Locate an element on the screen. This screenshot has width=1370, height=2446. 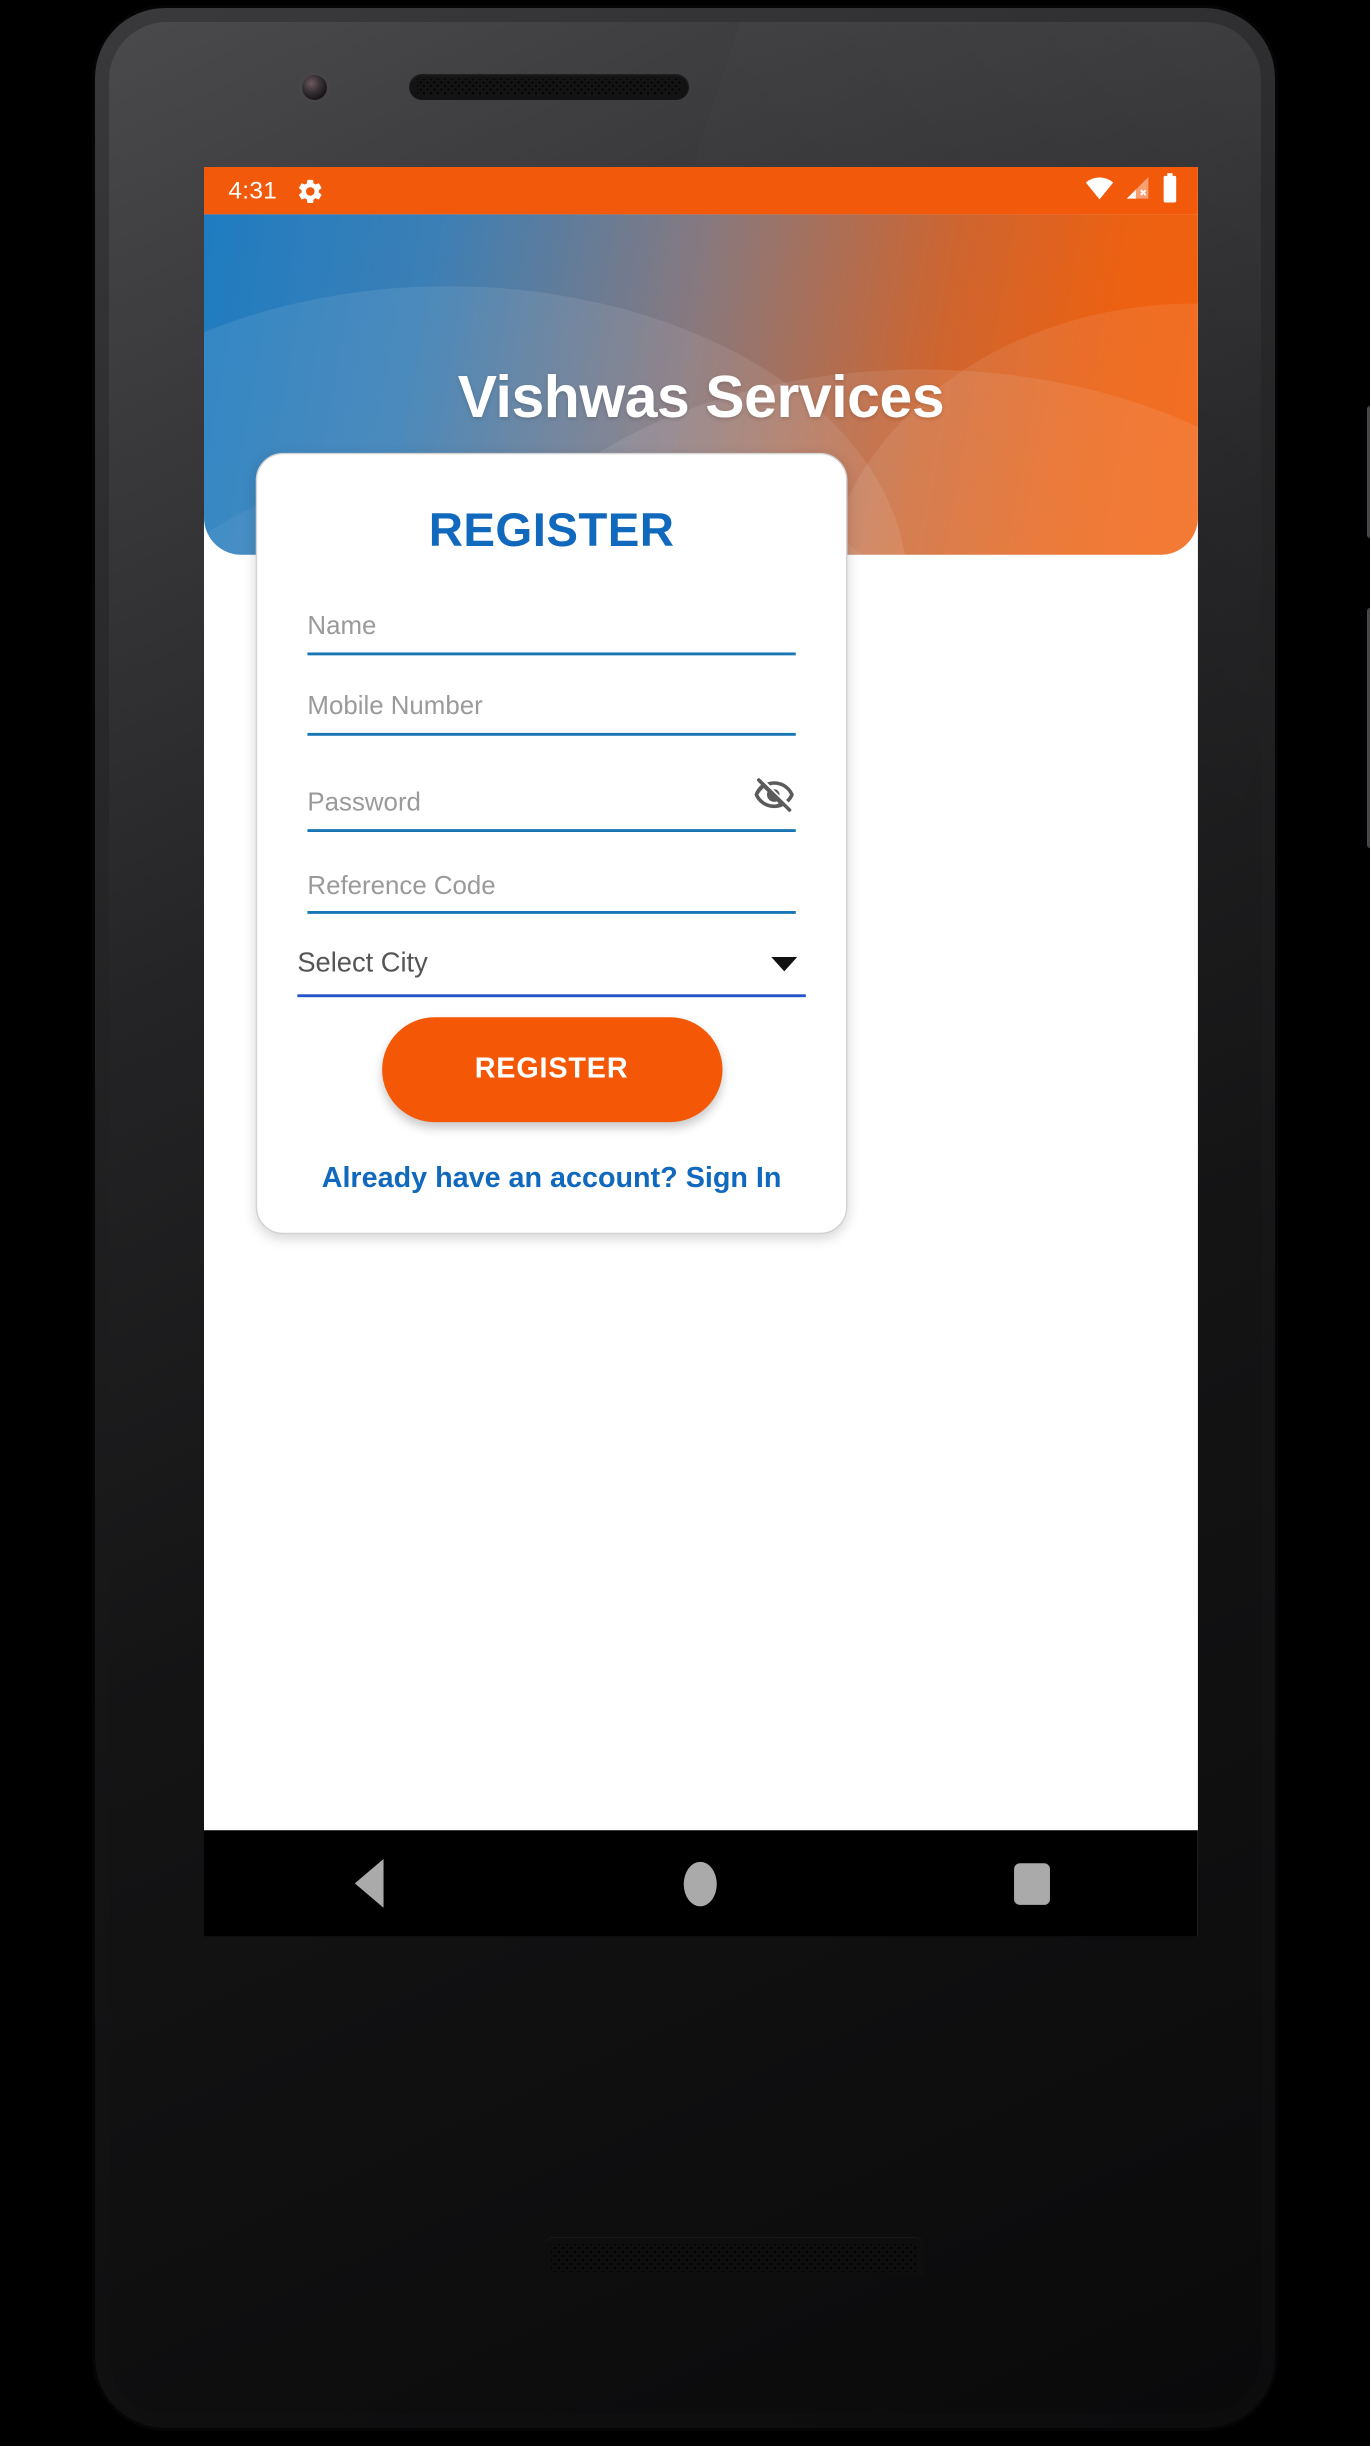
eye-off-icon is located at coordinates (774, 795).